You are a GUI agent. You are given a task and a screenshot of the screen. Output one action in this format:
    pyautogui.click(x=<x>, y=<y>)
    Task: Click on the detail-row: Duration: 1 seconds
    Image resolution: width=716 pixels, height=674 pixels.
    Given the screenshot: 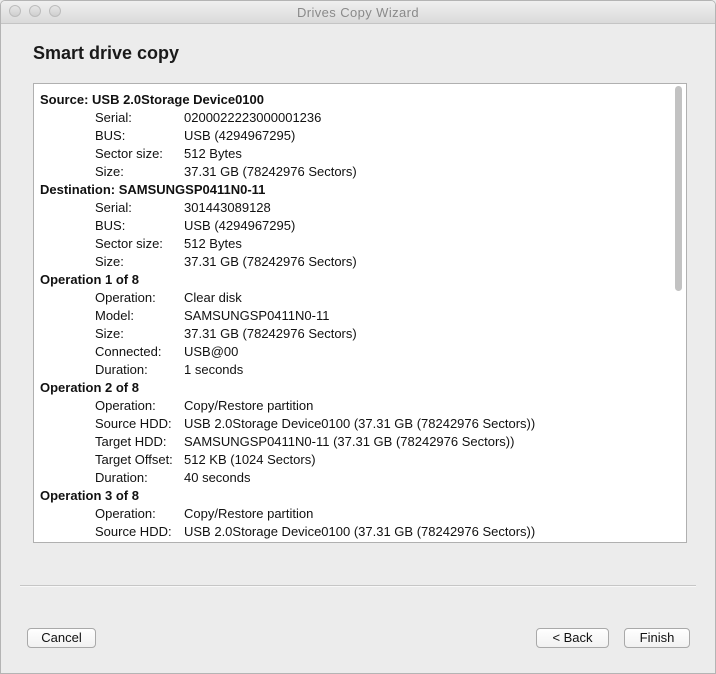 What is the action you would take?
    pyautogui.click(x=350, y=370)
    